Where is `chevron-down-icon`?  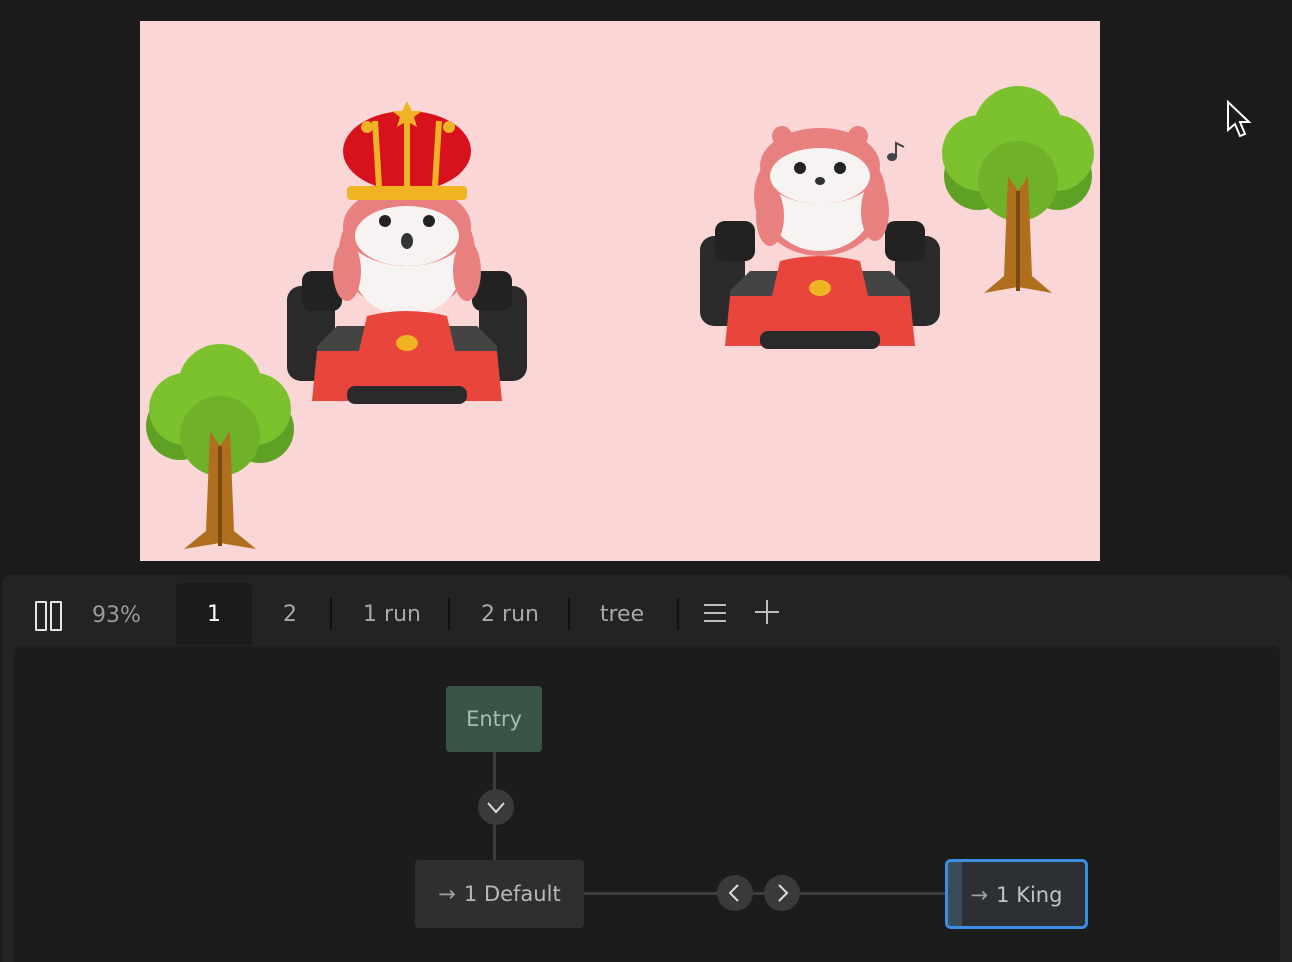 chevron-down-icon is located at coordinates (496, 808).